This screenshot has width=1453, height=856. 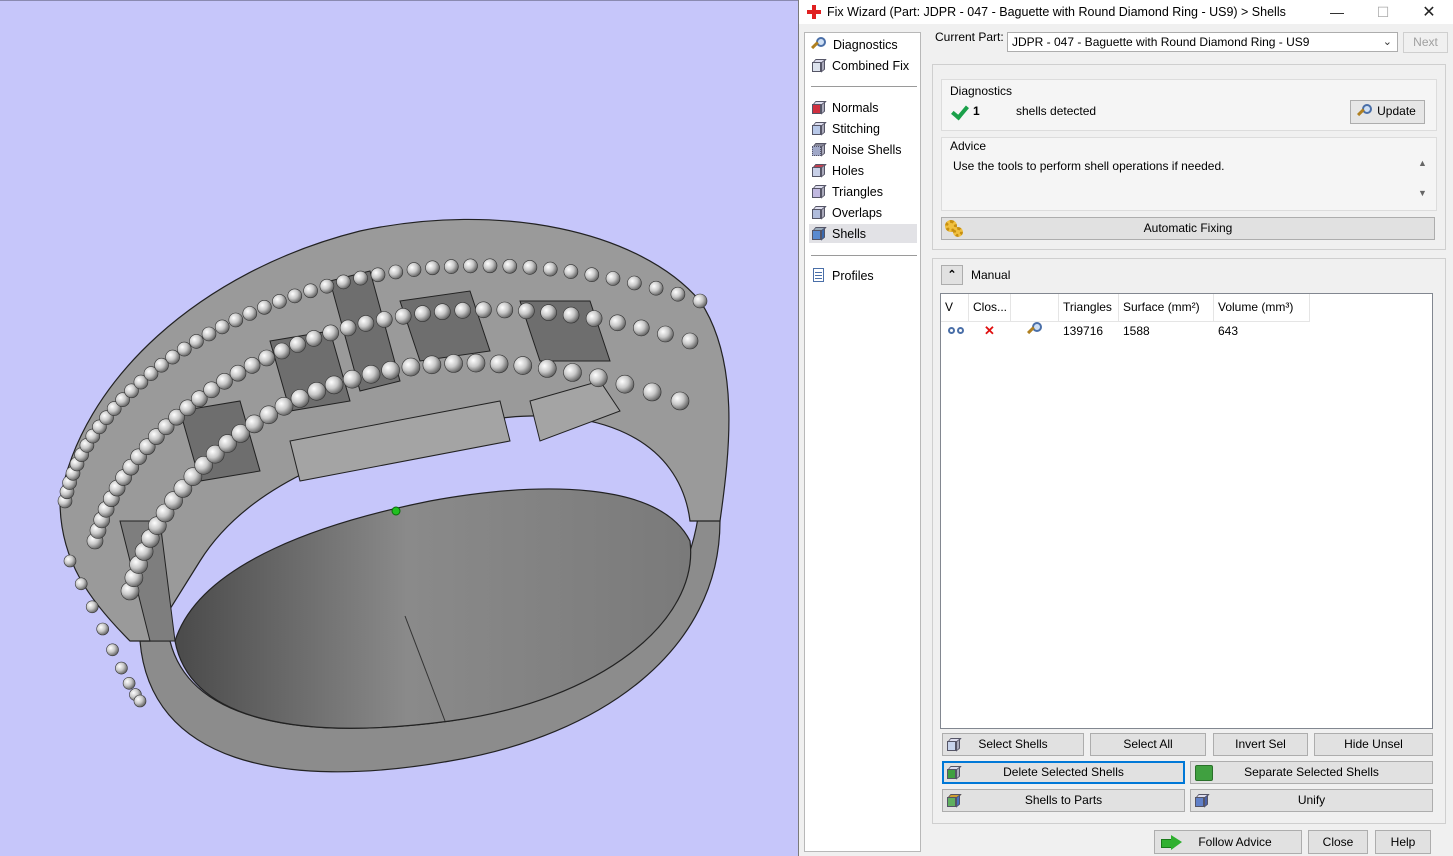 I want to click on next-button: Next, so click(x=1425, y=42).